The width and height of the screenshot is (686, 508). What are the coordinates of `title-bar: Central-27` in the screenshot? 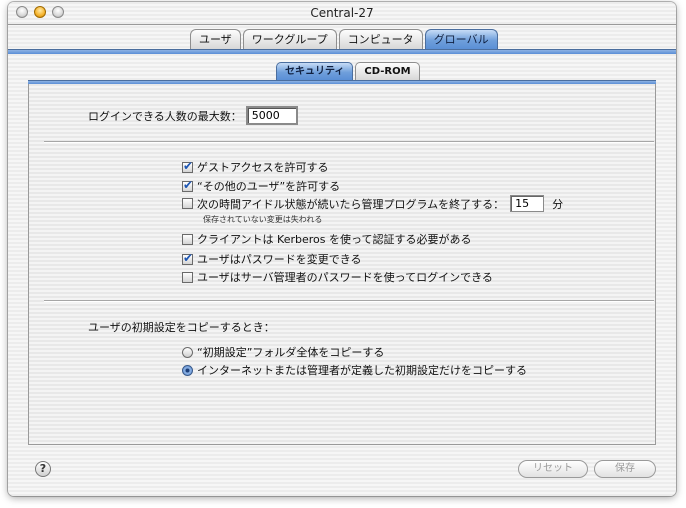 It's located at (342, 13).